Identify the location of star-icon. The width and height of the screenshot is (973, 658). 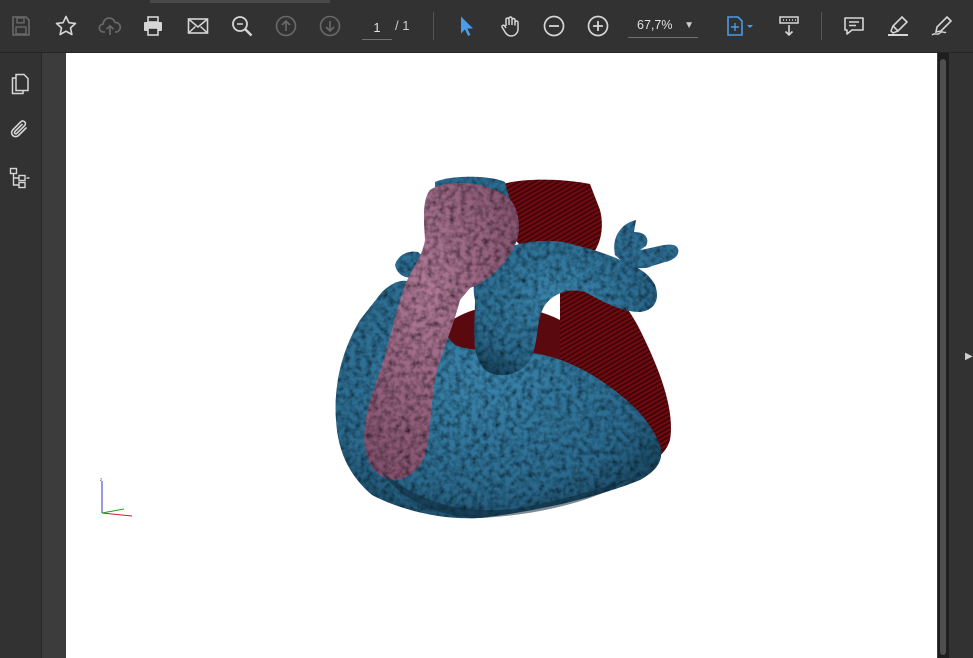
(66, 25).